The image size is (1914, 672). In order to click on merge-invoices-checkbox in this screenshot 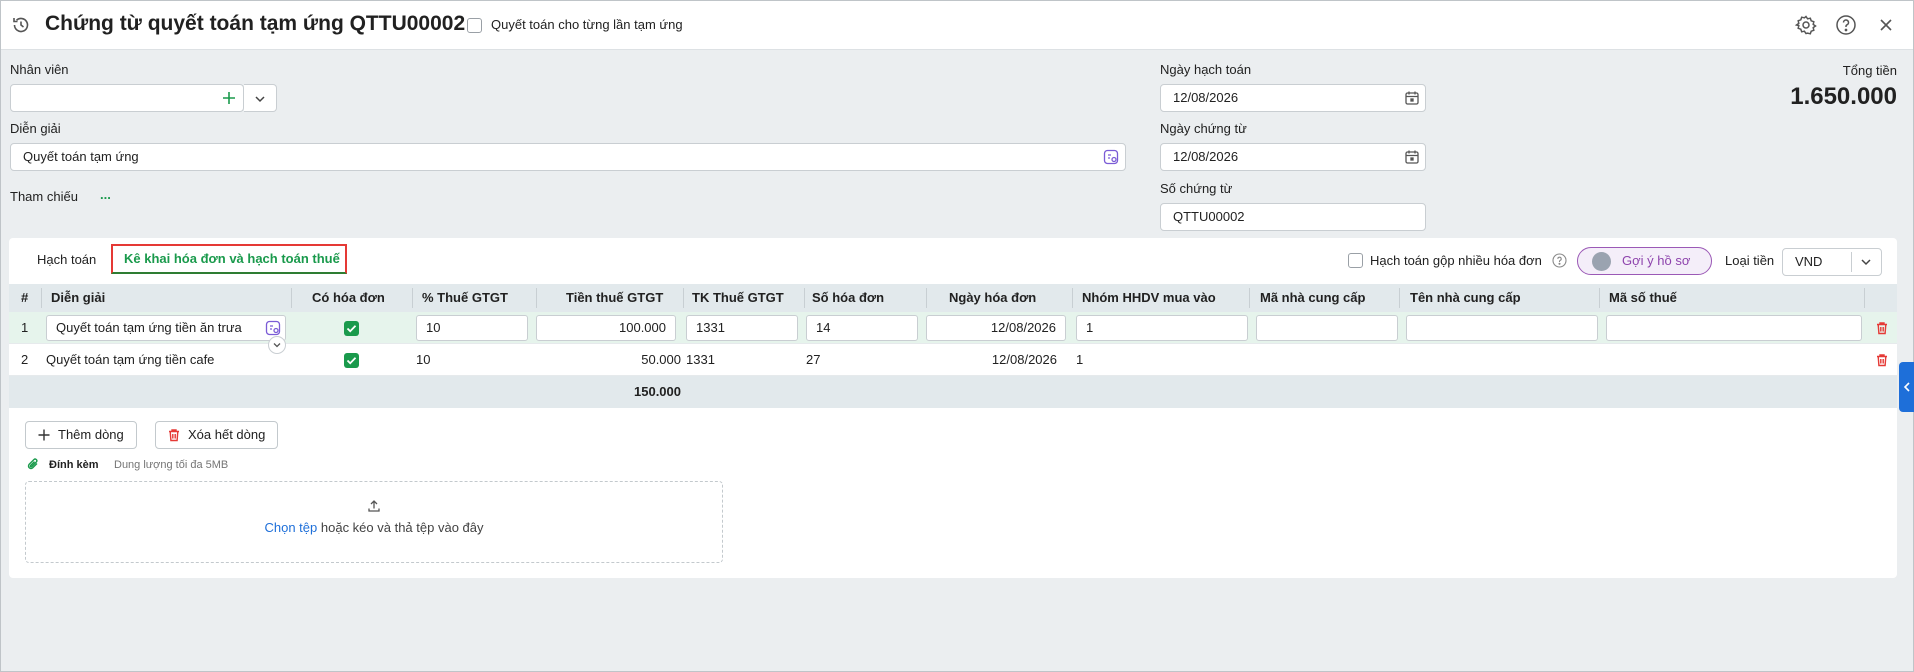, I will do `click(1355, 260)`.